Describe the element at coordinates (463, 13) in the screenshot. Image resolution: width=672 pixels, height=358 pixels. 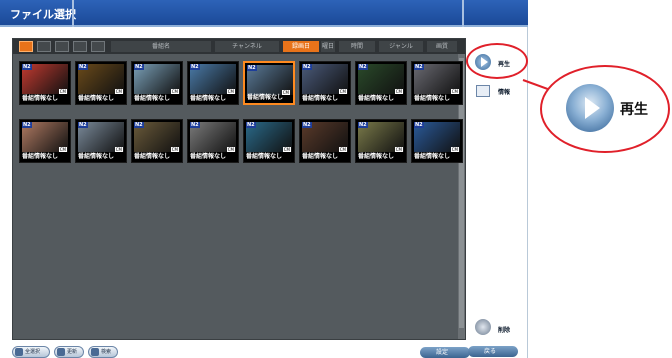
I see `title-divider-right` at that location.